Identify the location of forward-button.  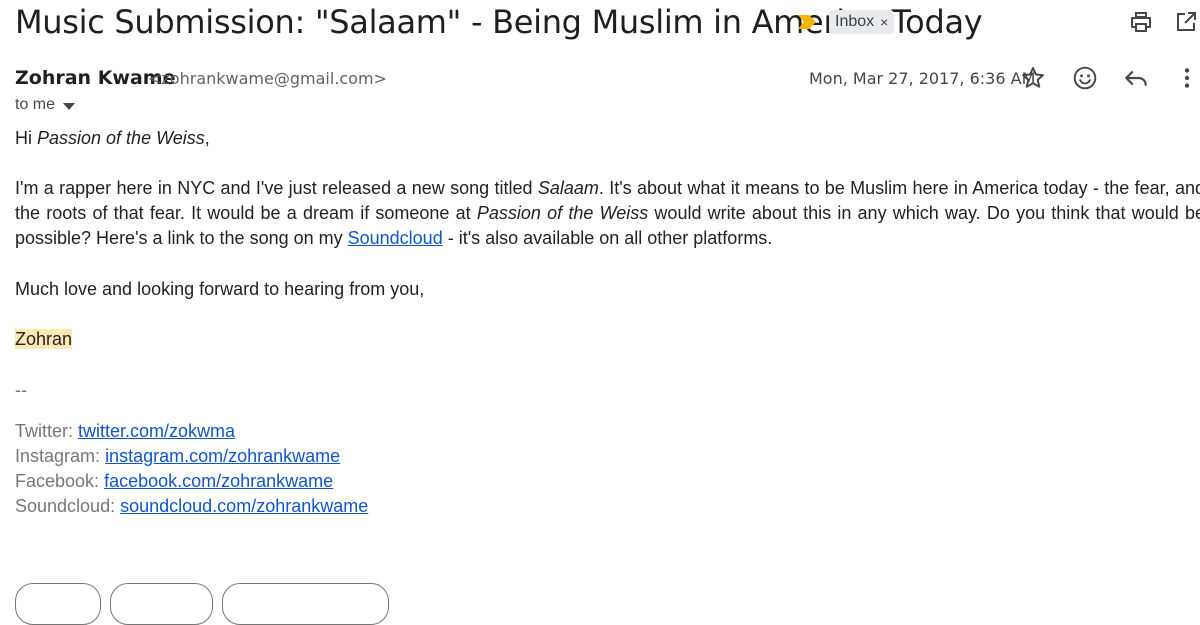
(161, 604).